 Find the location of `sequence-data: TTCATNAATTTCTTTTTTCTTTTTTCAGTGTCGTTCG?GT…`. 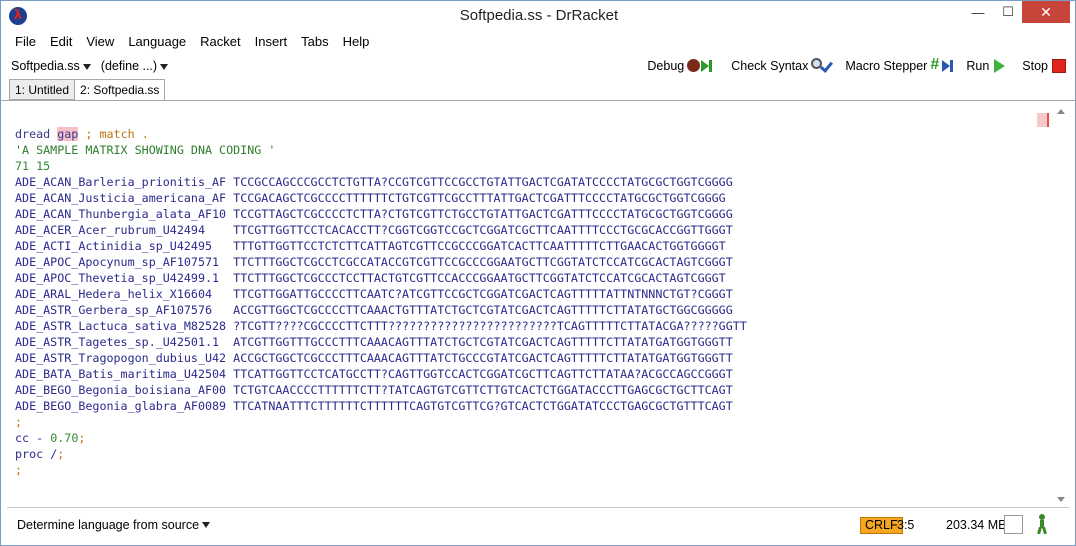

sequence-data: TTCATNAATTTCTTTTTTCTTTTTTCAGTGTCGTTCG?GT… is located at coordinates (483, 406).